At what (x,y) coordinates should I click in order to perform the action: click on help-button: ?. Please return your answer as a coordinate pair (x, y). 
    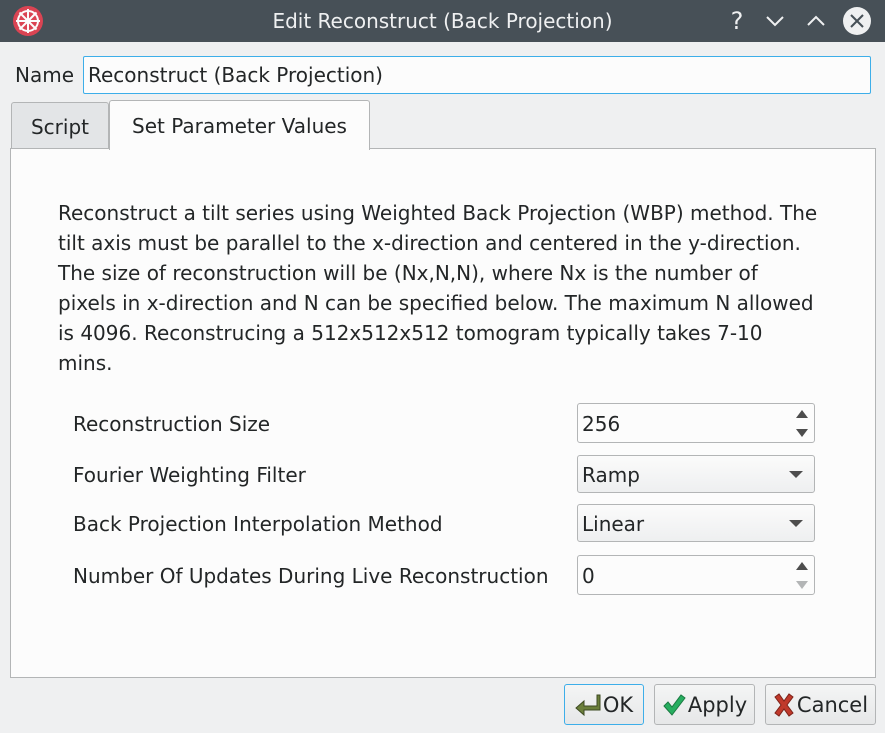
    Looking at the image, I should click on (737, 21).